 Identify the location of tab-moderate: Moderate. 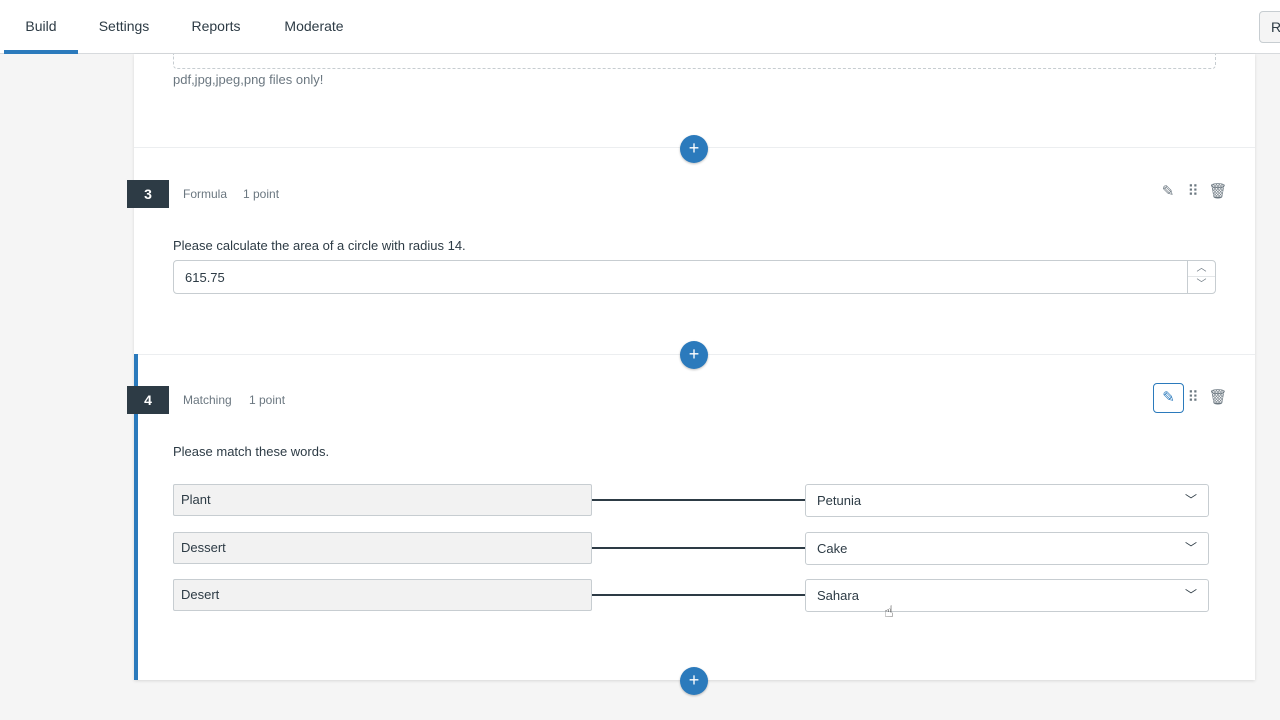
(314, 27).